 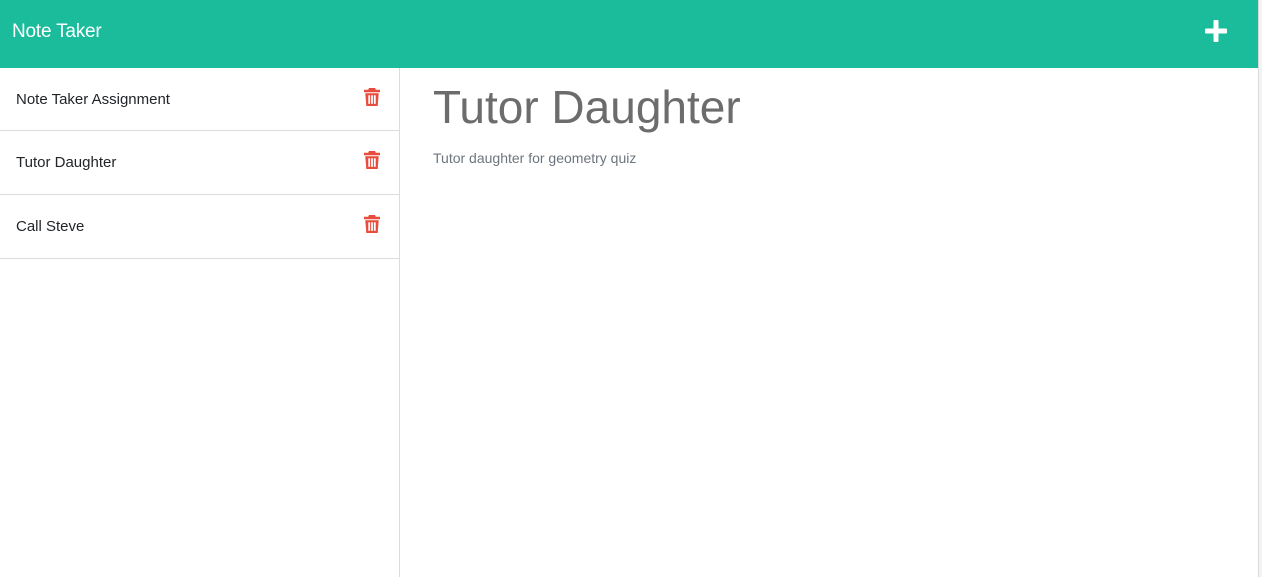 I want to click on note-title-input, so click(x=823, y=107).